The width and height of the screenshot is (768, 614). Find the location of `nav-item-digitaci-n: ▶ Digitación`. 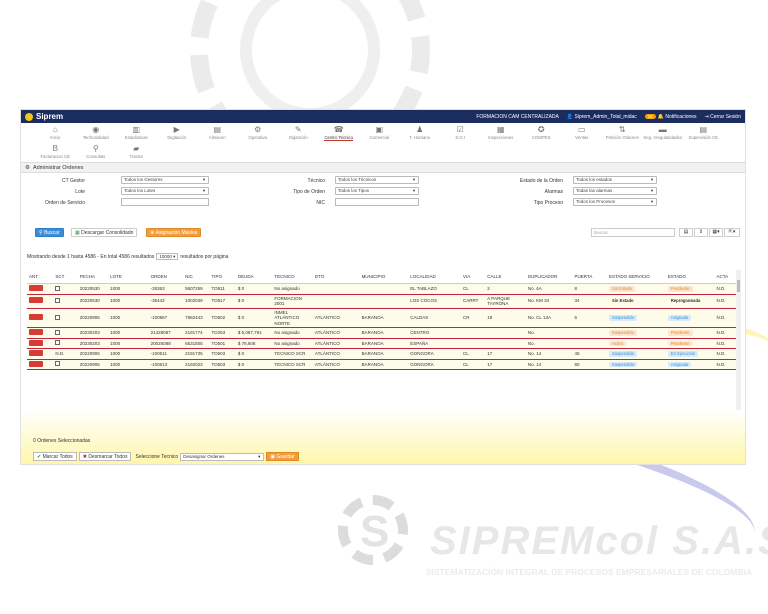

nav-item-digitaci-n: ▶ Digitación is located at coordinates (177, 134).